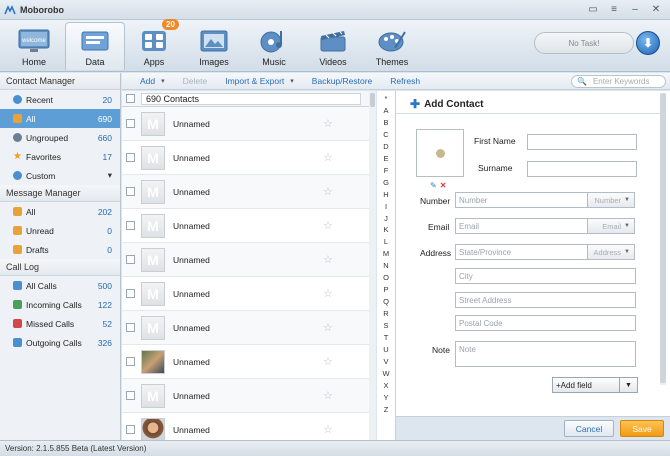  I want to click on save-button: Save, so click(642, 428).